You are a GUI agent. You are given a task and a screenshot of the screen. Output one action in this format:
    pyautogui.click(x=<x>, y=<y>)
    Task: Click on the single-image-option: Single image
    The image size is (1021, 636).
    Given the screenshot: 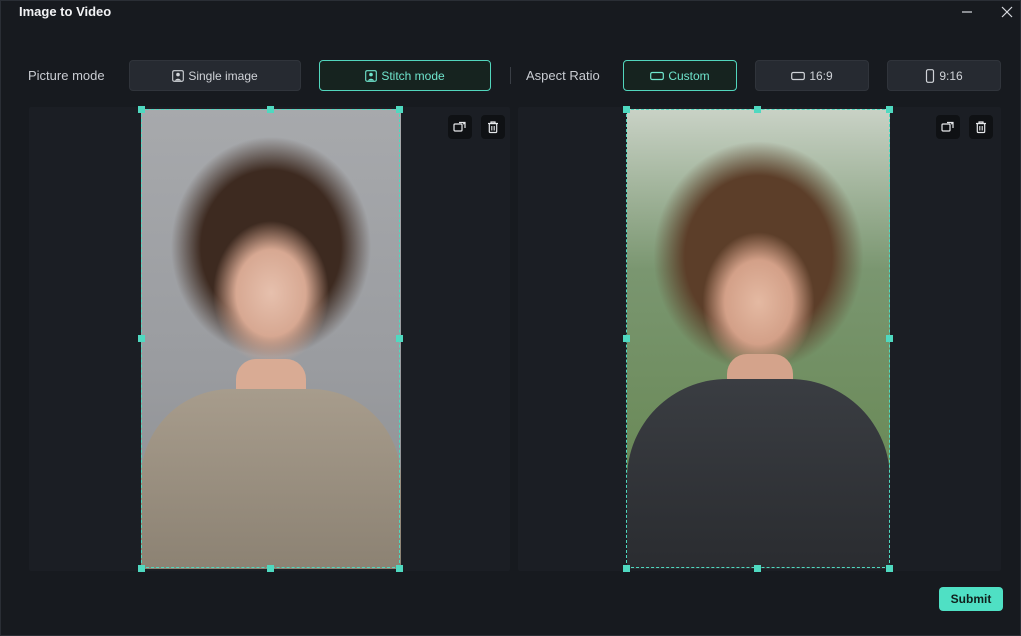 What is the action you would take?
    pyautogui.click(x=215, y=75)
    